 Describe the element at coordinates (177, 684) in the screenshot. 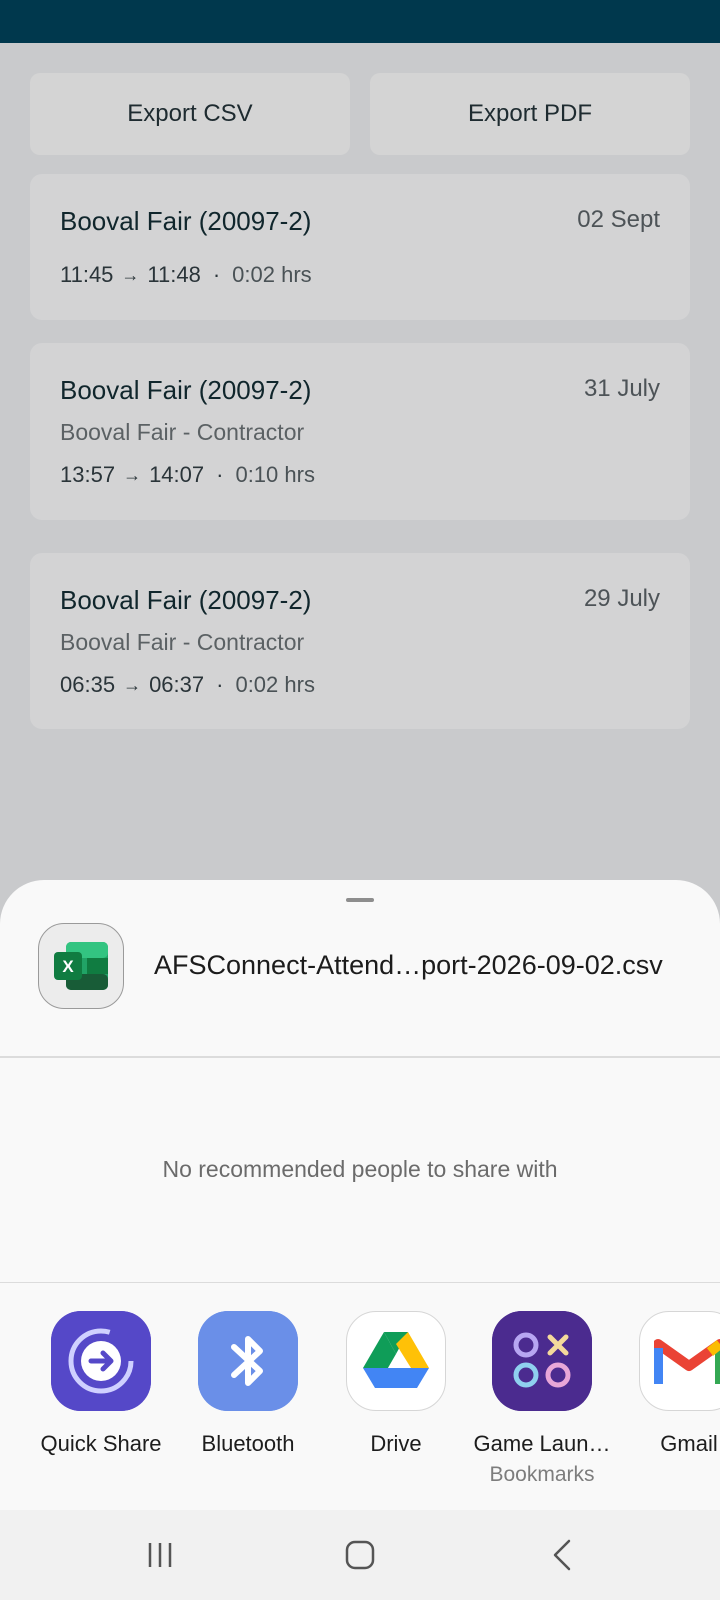

I see `end-time: 06:37` at that location.